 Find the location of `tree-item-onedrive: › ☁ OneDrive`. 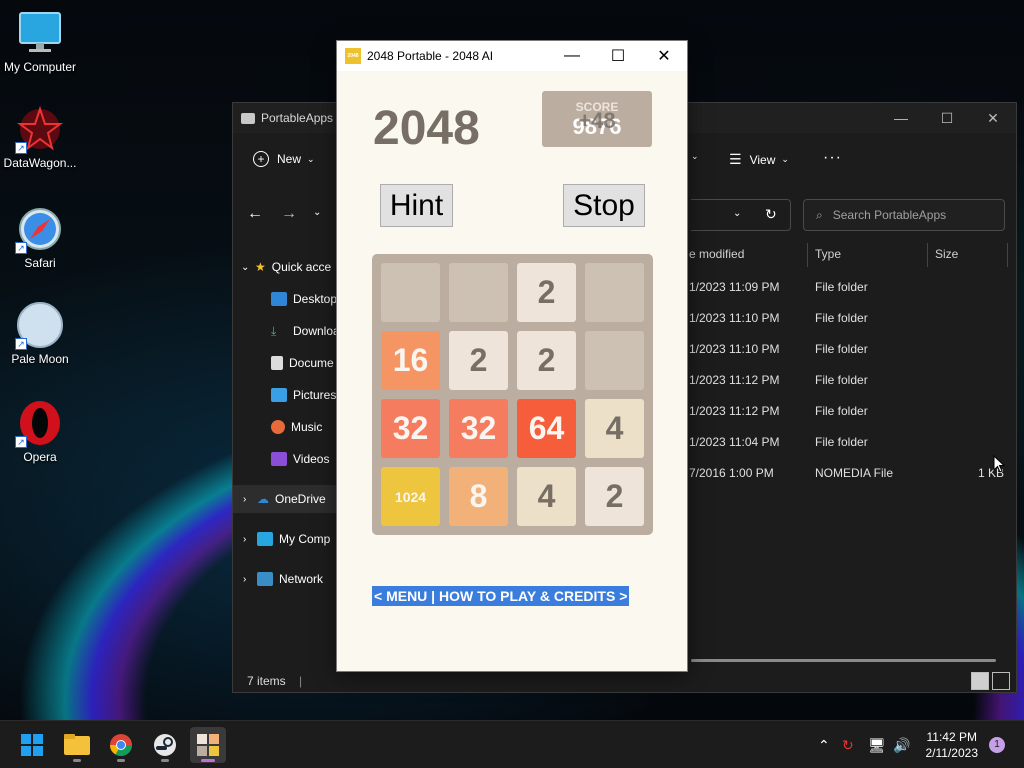

tree-item-onedrive: › ☁ OneDrive is located at coordinates (288, 499).